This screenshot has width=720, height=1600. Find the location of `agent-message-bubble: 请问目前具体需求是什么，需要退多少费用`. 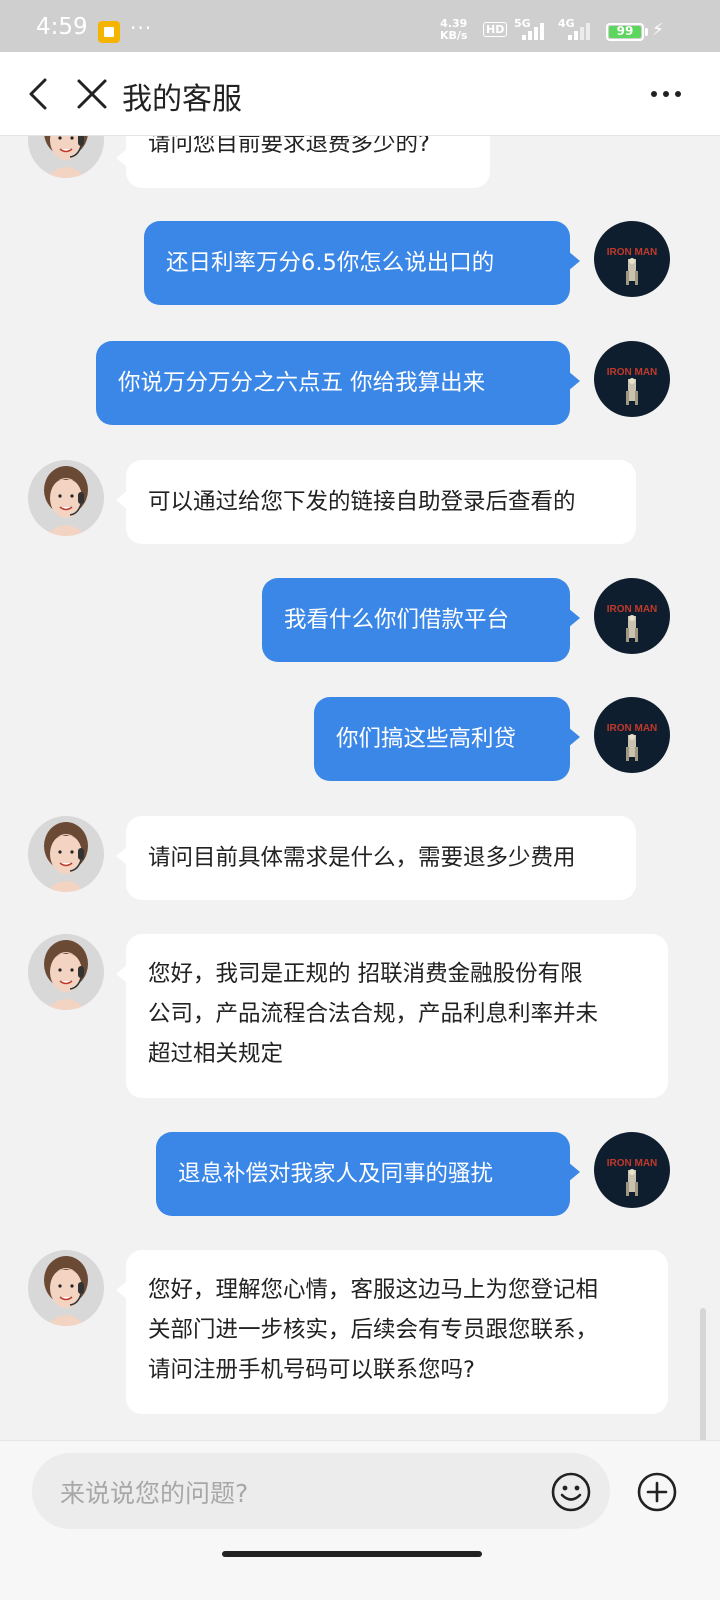

agent-message-bubble: 请问目前具体需求是什么，需要退多少费用 is located at coordinates (376, 858).